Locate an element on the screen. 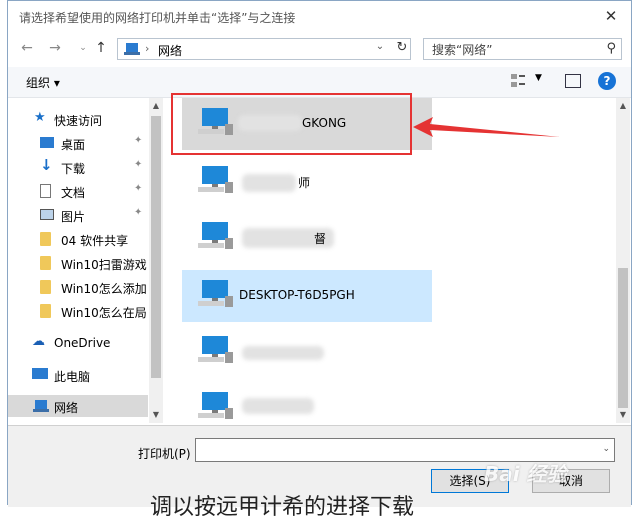 The width and height of the screenshot is (640, 520). sidebar-item-documents: 文档 ✦ is located at coordinates (78, 191).